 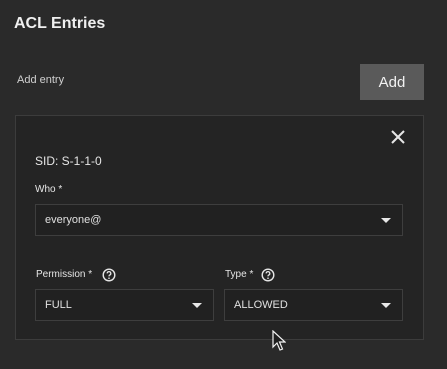 What do you see at coordinates (124, 305) in the screenshot?
I see `permission-select: FULL` at bounding box center [124, 305].